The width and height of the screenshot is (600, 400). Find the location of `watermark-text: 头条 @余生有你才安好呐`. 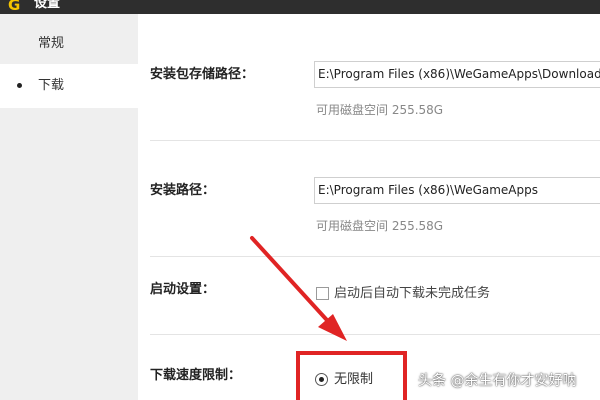

watermark-text: 头条 @余生有你才安好呐 is located at coordinates (497, 381).